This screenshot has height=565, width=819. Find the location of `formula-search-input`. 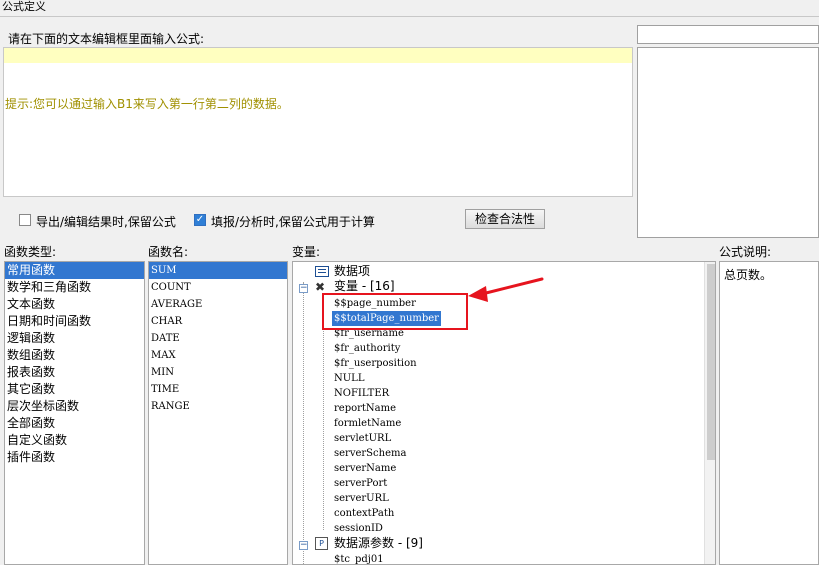

formula-search-input is located at coordinates (728, 34).